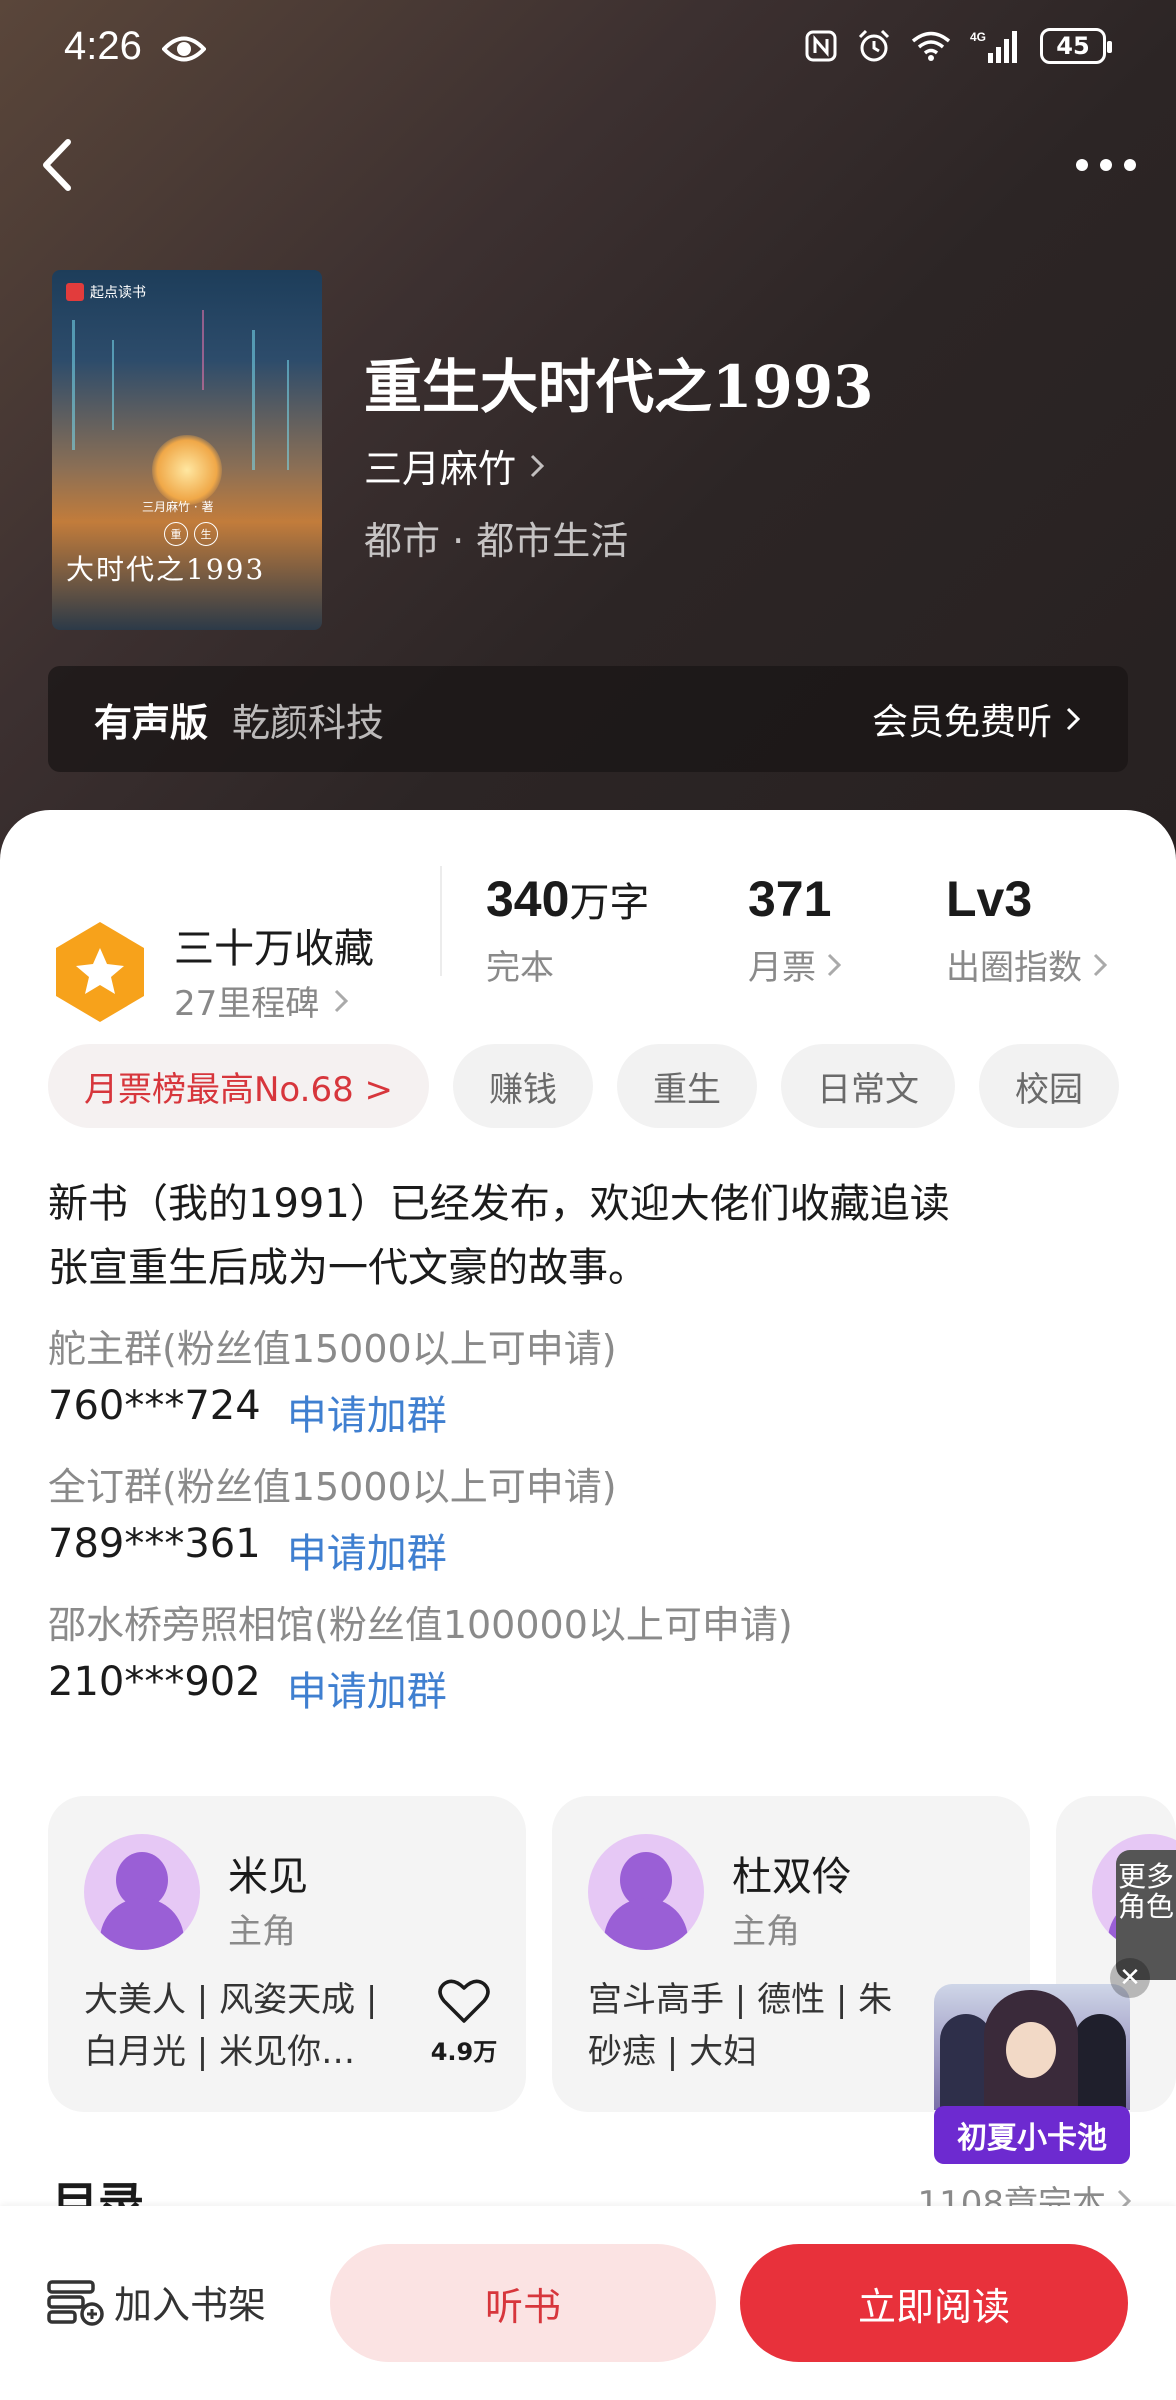 The width and height of the screenshot is (1176, 2400). Describe the element at coordinates (103, 46) in the screenshot. I see `status-time: 4:26` at that location.